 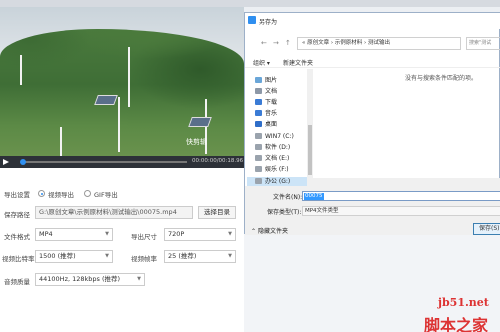 What do you see at coordinates (314, 196) in the screenshot?
I see `filename-value: 00075` at bounding box center [314, 196].